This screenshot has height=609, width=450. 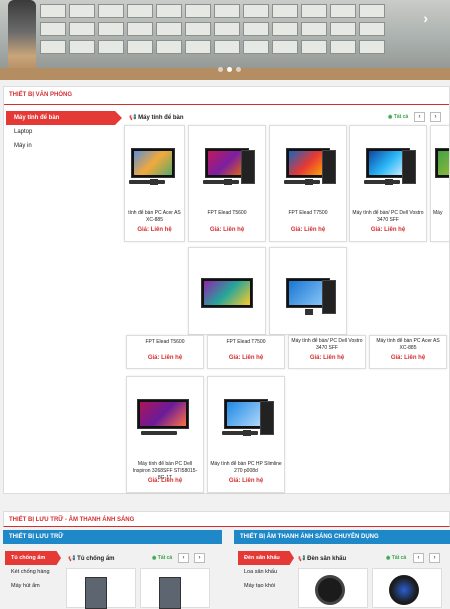 What do you see at coordinates (266, 586) in the screenshot?
I see `sidebar-item-fog-machine: Máy tạo khói` at bounding box center [266, 586].